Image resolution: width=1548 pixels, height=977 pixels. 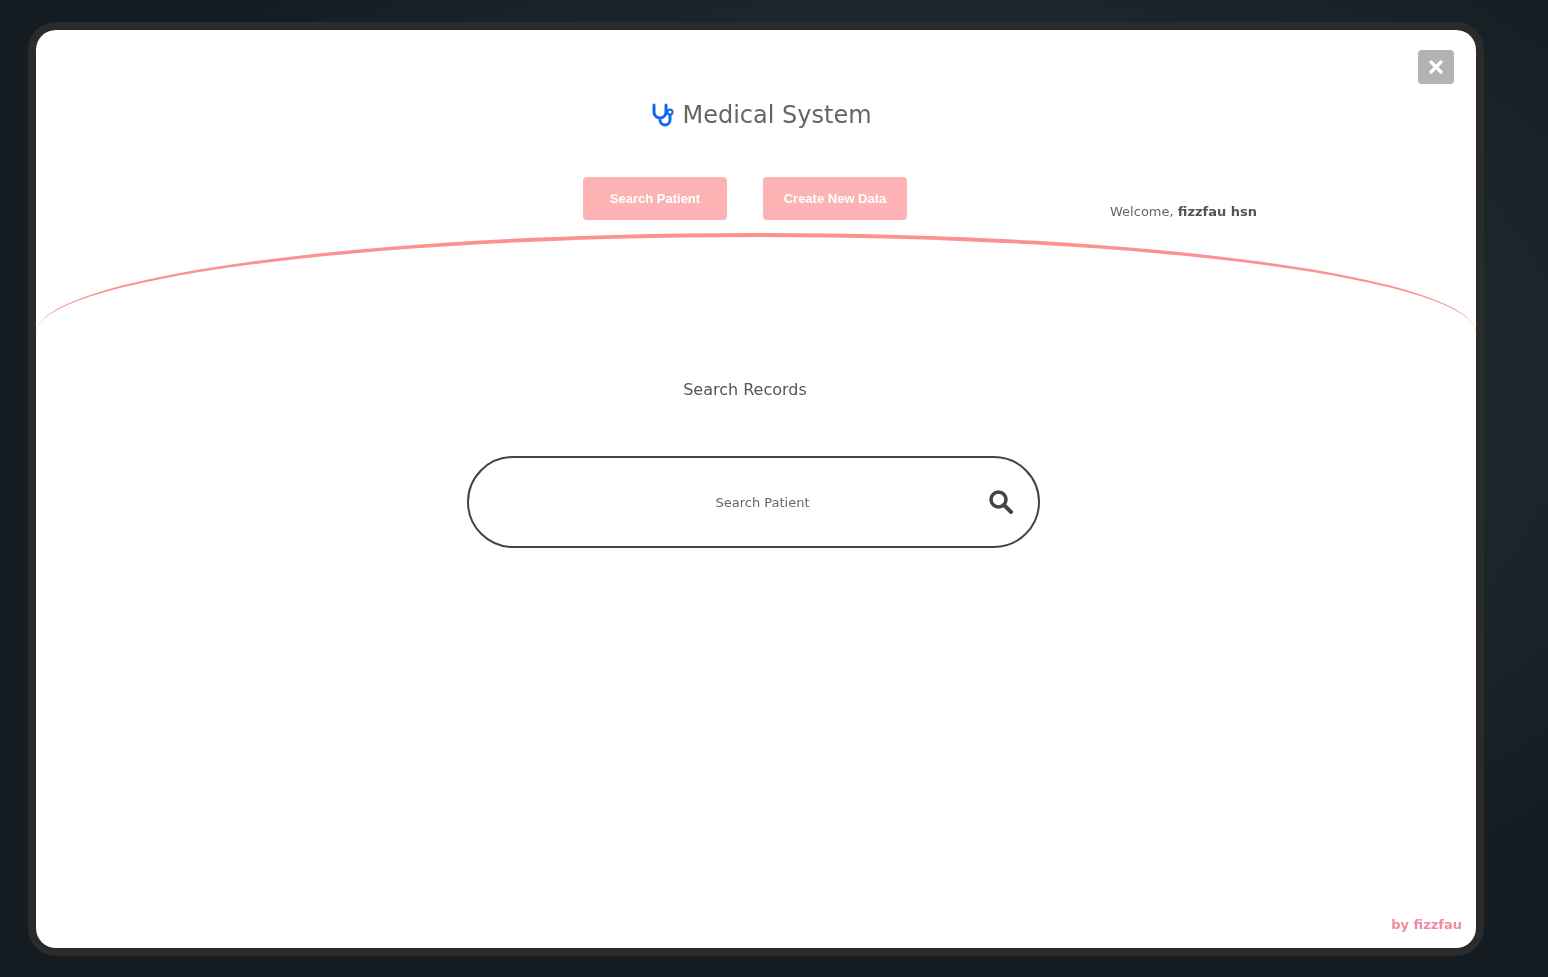 What do you see at coordinates (743, 502) in the screenshot?
I see `search-field: Search Patient` at bounding box center [743, 502].